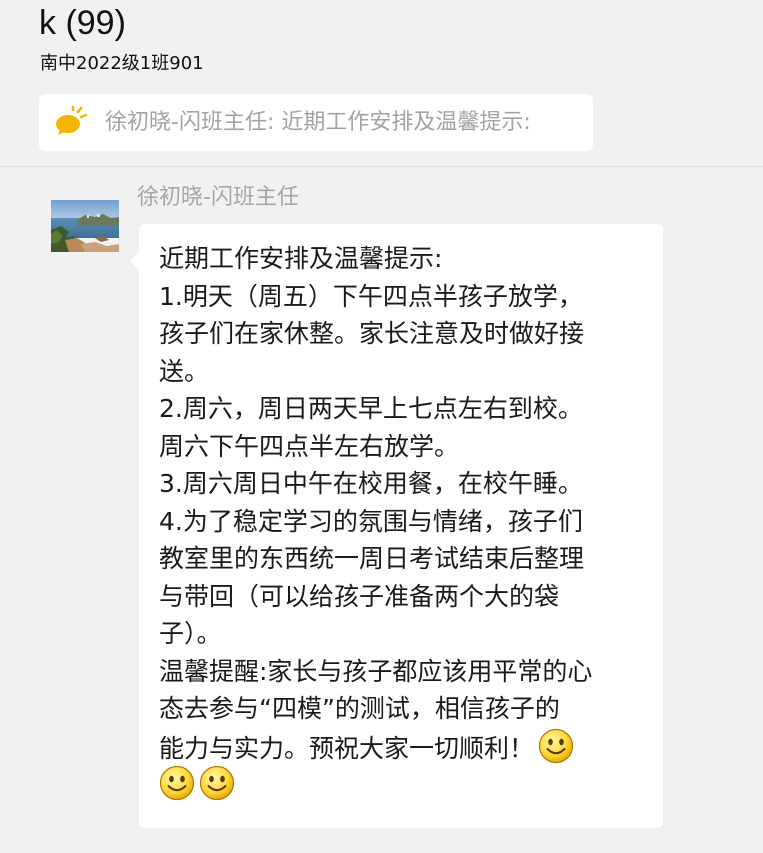  What do you see at coordinates (218, 197) in the screenshot?
I see `message-sender-name: 徐初晓-闪班主任` at bounding box center [218, 197].